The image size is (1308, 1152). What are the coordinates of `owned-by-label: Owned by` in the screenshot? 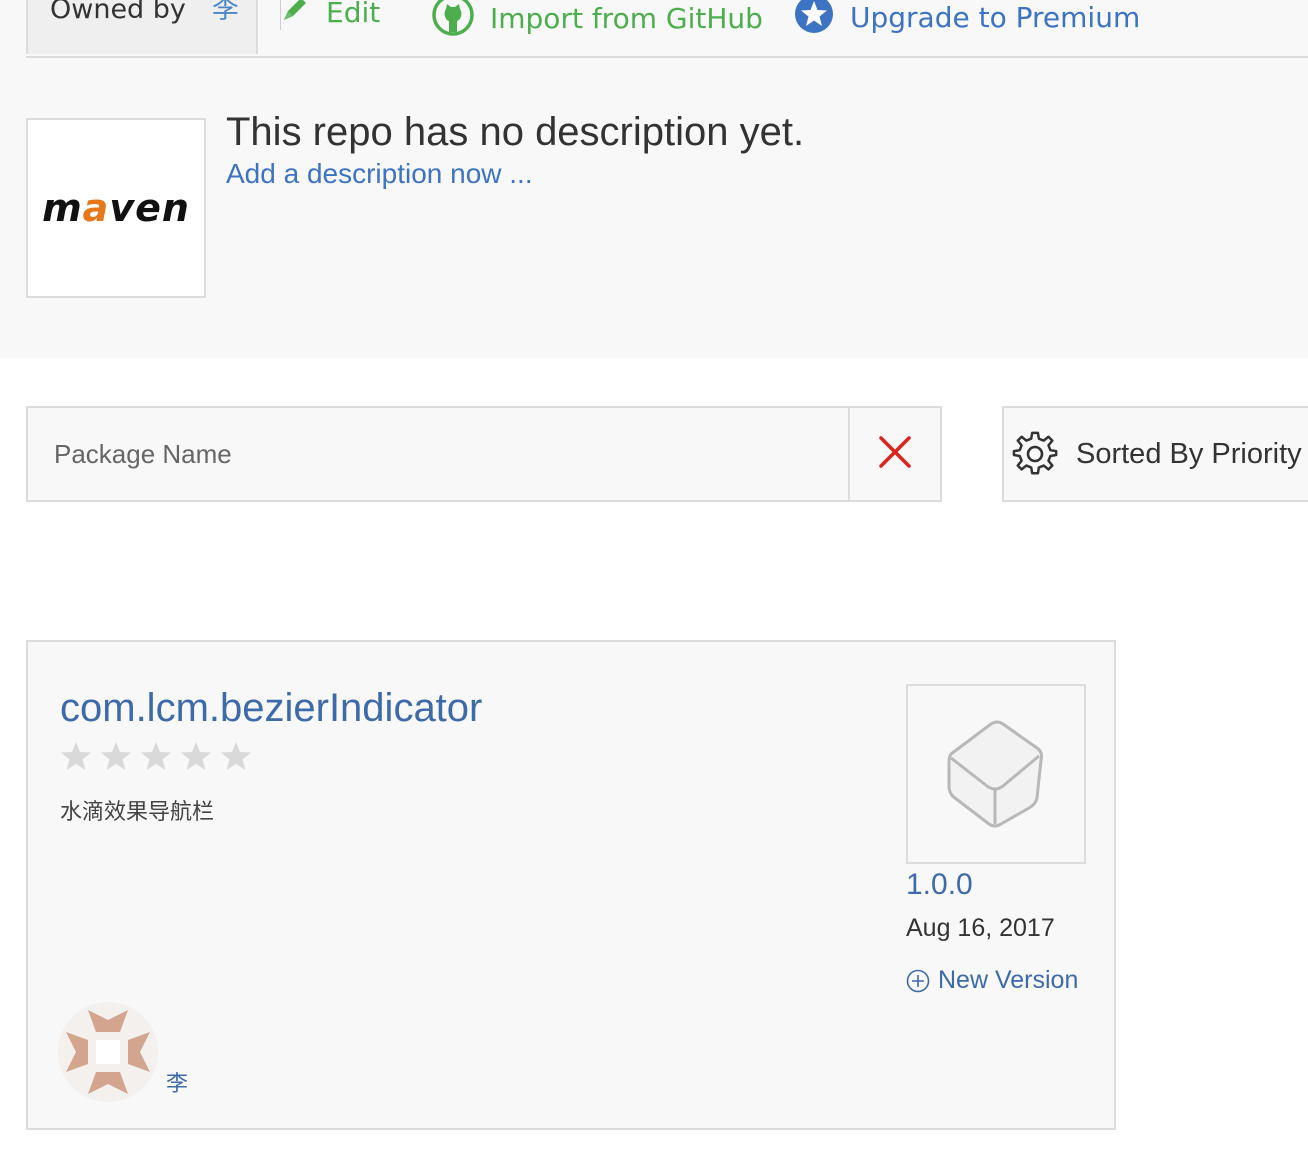 It's located at (118, 12).